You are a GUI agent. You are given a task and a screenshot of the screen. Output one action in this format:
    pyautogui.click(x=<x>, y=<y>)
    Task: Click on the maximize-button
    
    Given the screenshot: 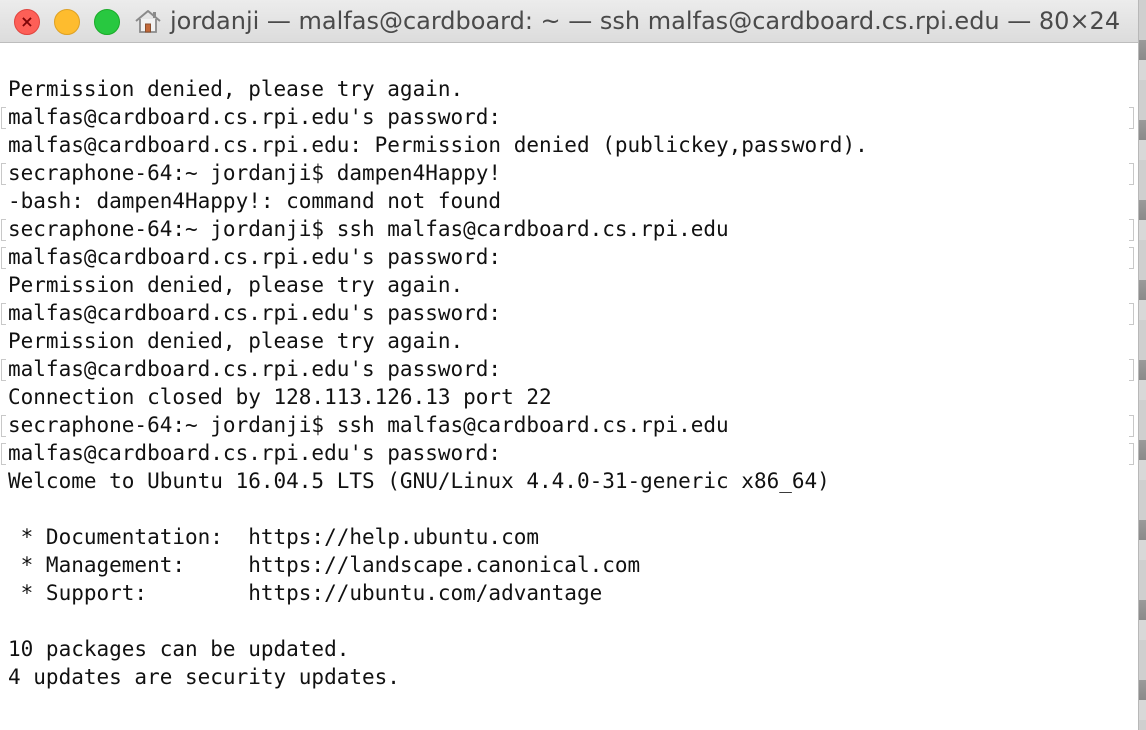 What is the action you would take?
    pyautogui.click(x=107, y=22)
    